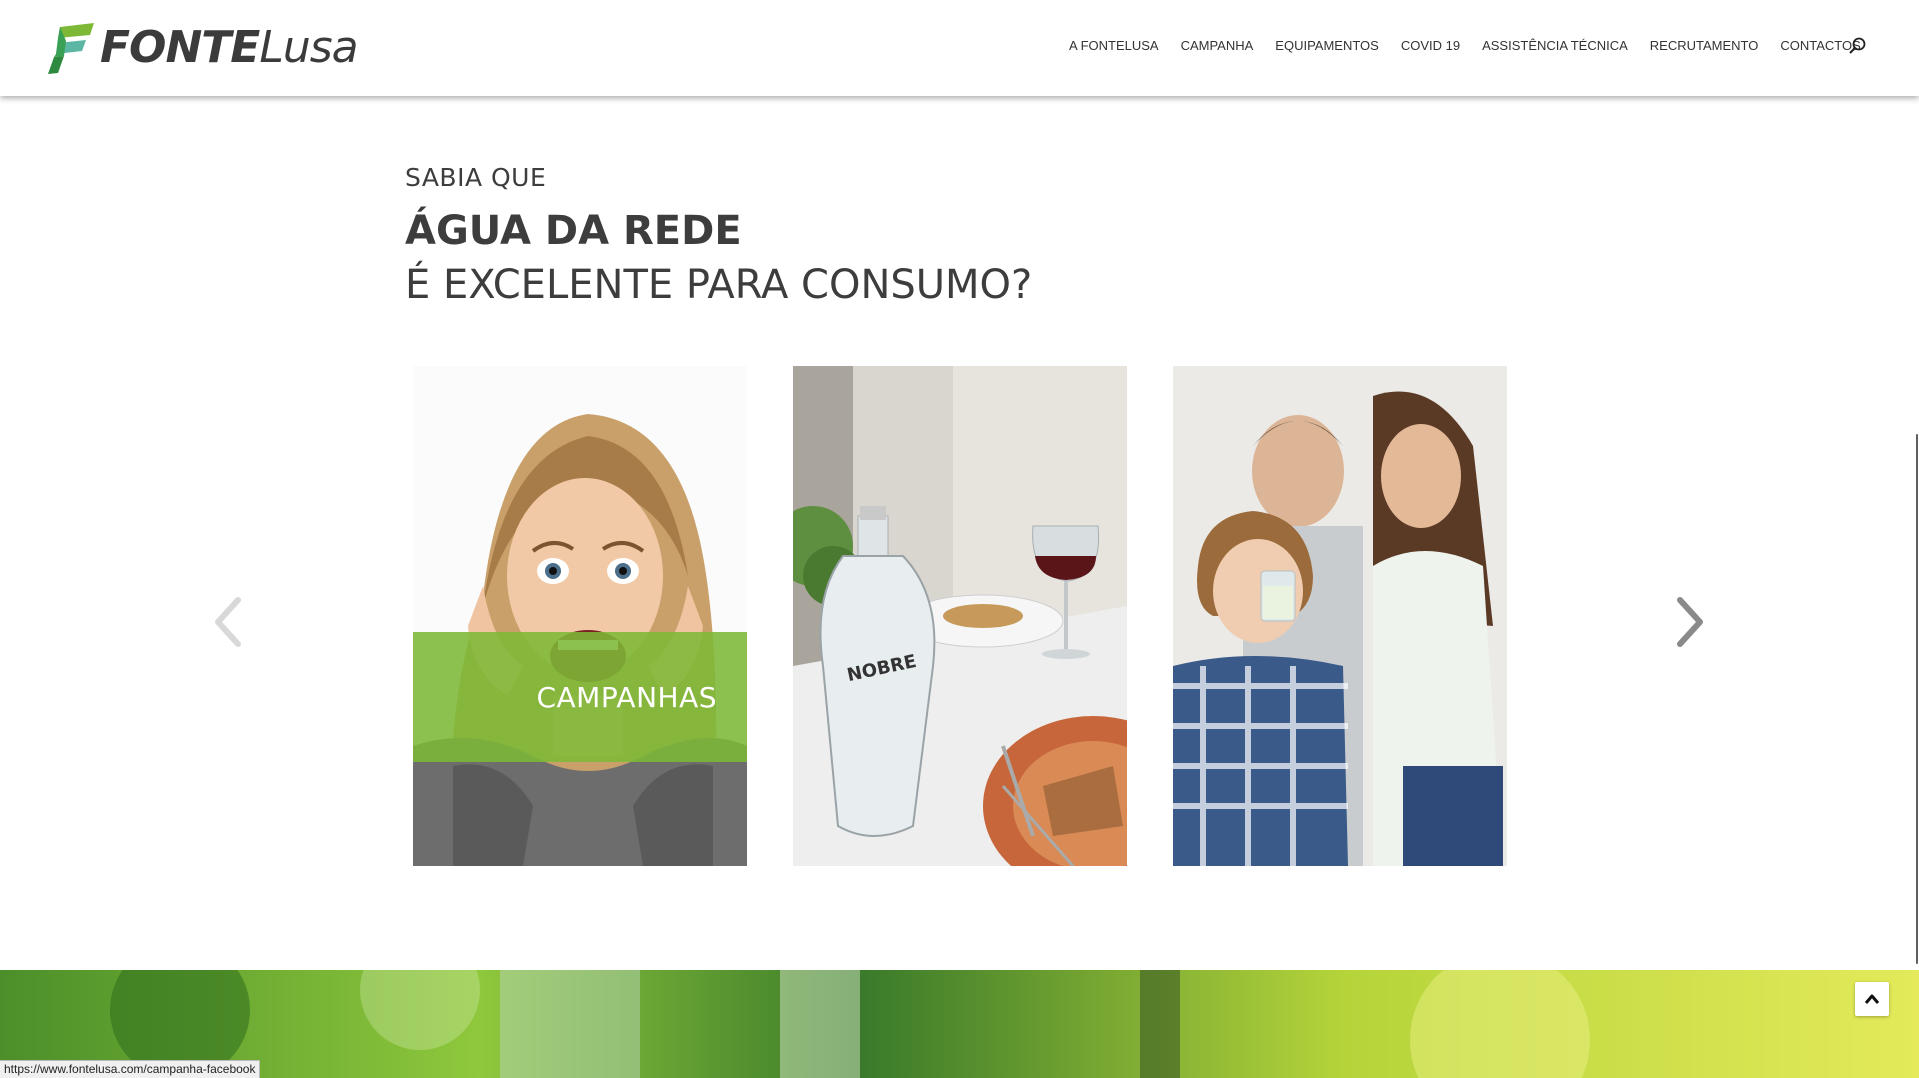 The height and width of the screenshot is (1078, 1919). I want to click on logo-lusa: Lusa, so click(308, 47).